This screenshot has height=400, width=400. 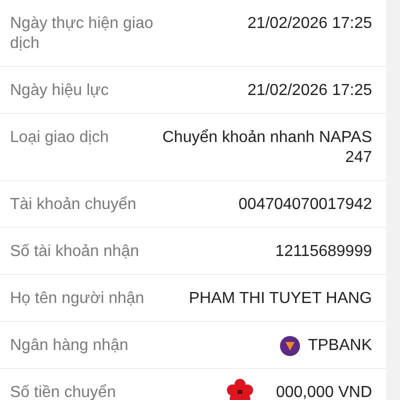 I want to click on field-value: 12115689999, so click(x=323, y=252).